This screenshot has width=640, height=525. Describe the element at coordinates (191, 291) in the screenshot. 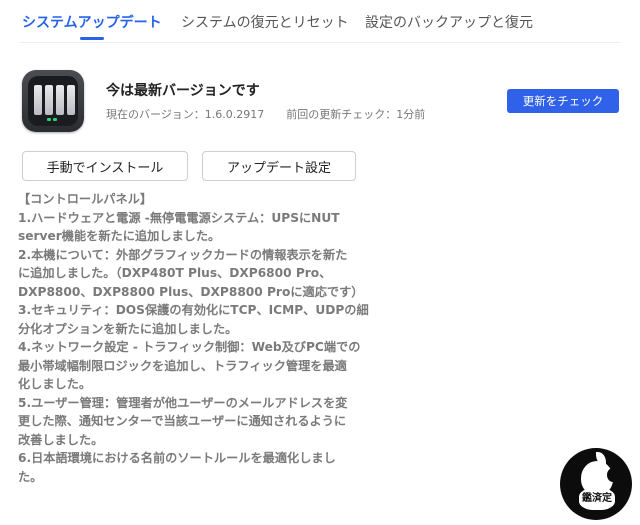

I see `release-note-line: DXP8800、DXP8800 Plus、DXP8800 Proに適応です）` at that location.